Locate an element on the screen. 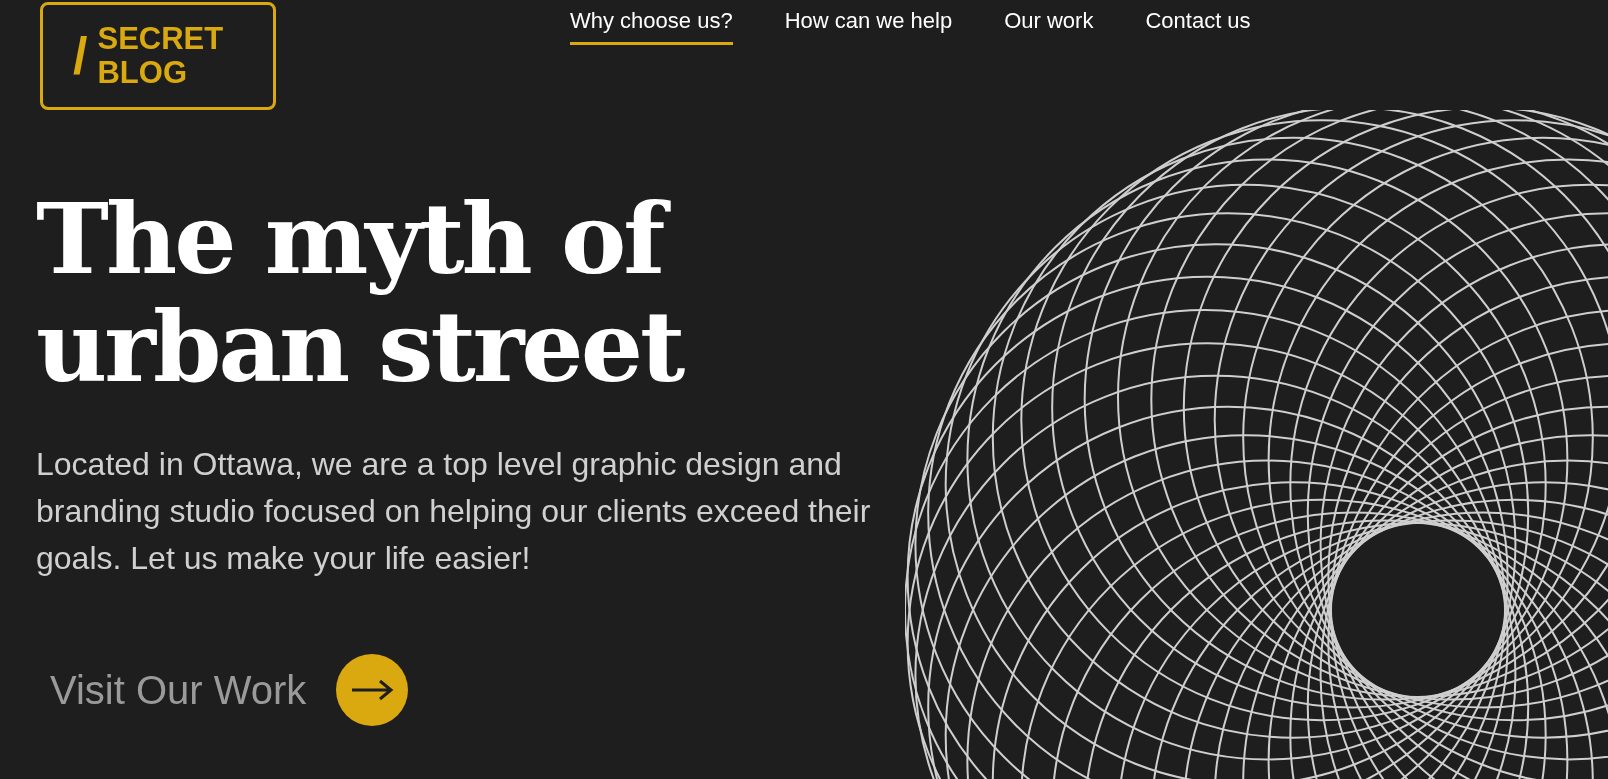 The image size is (1608, 779). logo-text: SECRET is located at coordinates (160, 39).